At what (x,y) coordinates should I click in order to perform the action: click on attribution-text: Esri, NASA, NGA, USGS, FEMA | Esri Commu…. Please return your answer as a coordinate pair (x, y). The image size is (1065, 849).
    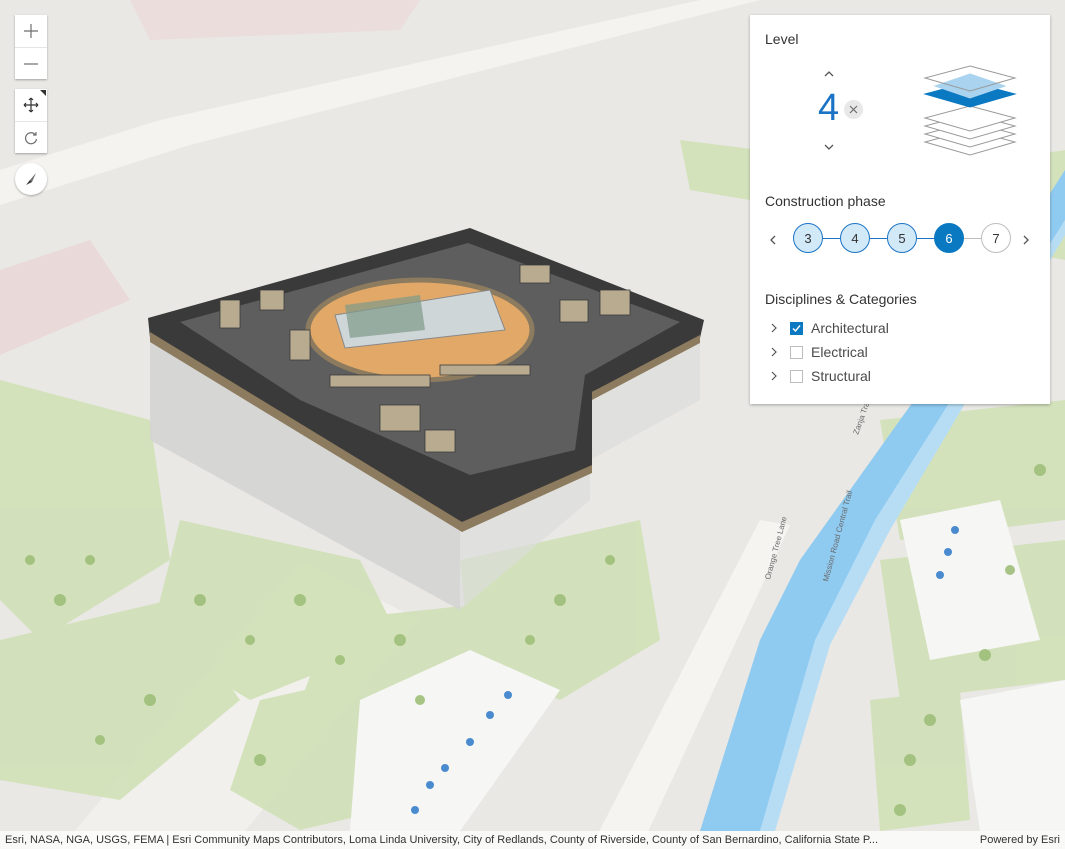
    Looking at the image, I should click on (487, 840).